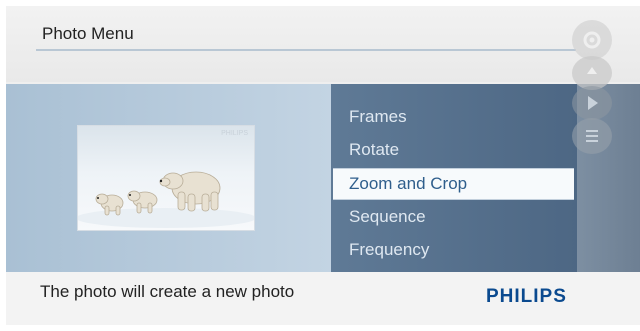  Describe the element at coordinates (306, 50) in the screenshot. I see `title-divider` at that location.